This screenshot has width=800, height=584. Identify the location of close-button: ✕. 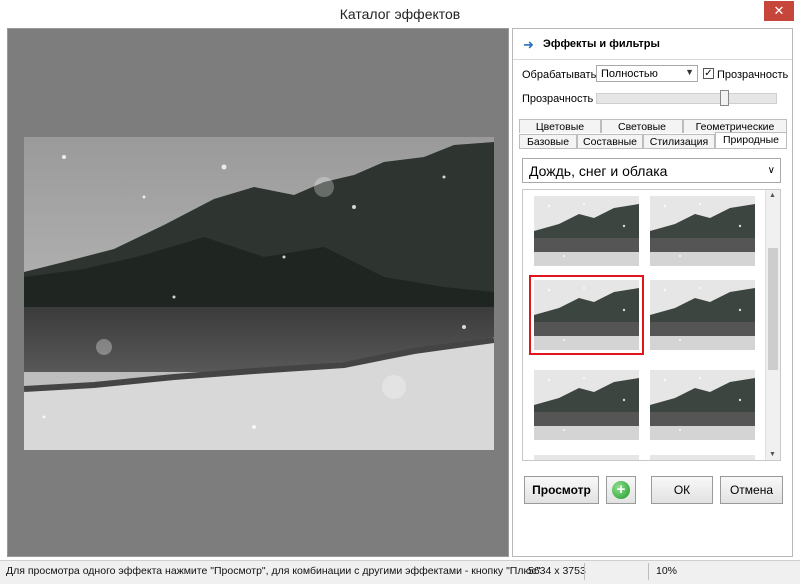
(779, 11).